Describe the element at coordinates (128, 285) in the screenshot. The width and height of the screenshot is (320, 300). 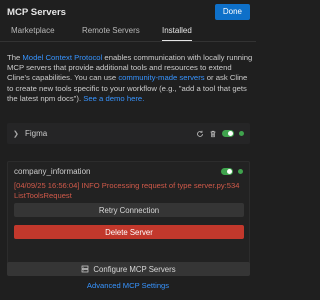
I see `advanced-mcp-settings-link: Advanced MCP Settings` at that location.